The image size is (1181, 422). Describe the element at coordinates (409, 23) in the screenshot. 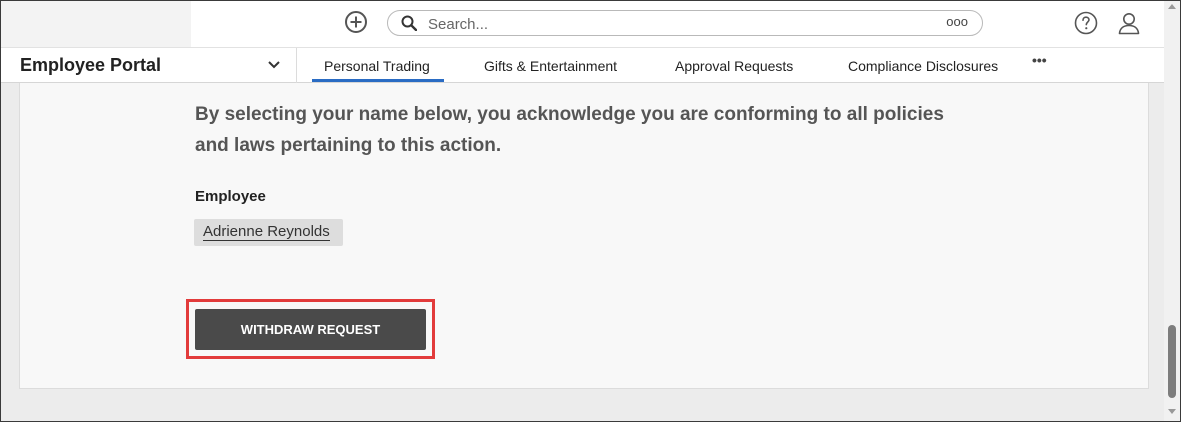

I see `search-icon` at that location.